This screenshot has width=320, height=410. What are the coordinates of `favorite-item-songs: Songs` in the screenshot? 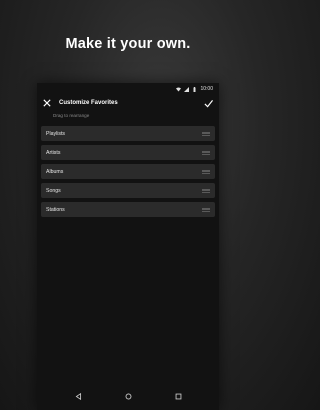 It's located at (128, 190).